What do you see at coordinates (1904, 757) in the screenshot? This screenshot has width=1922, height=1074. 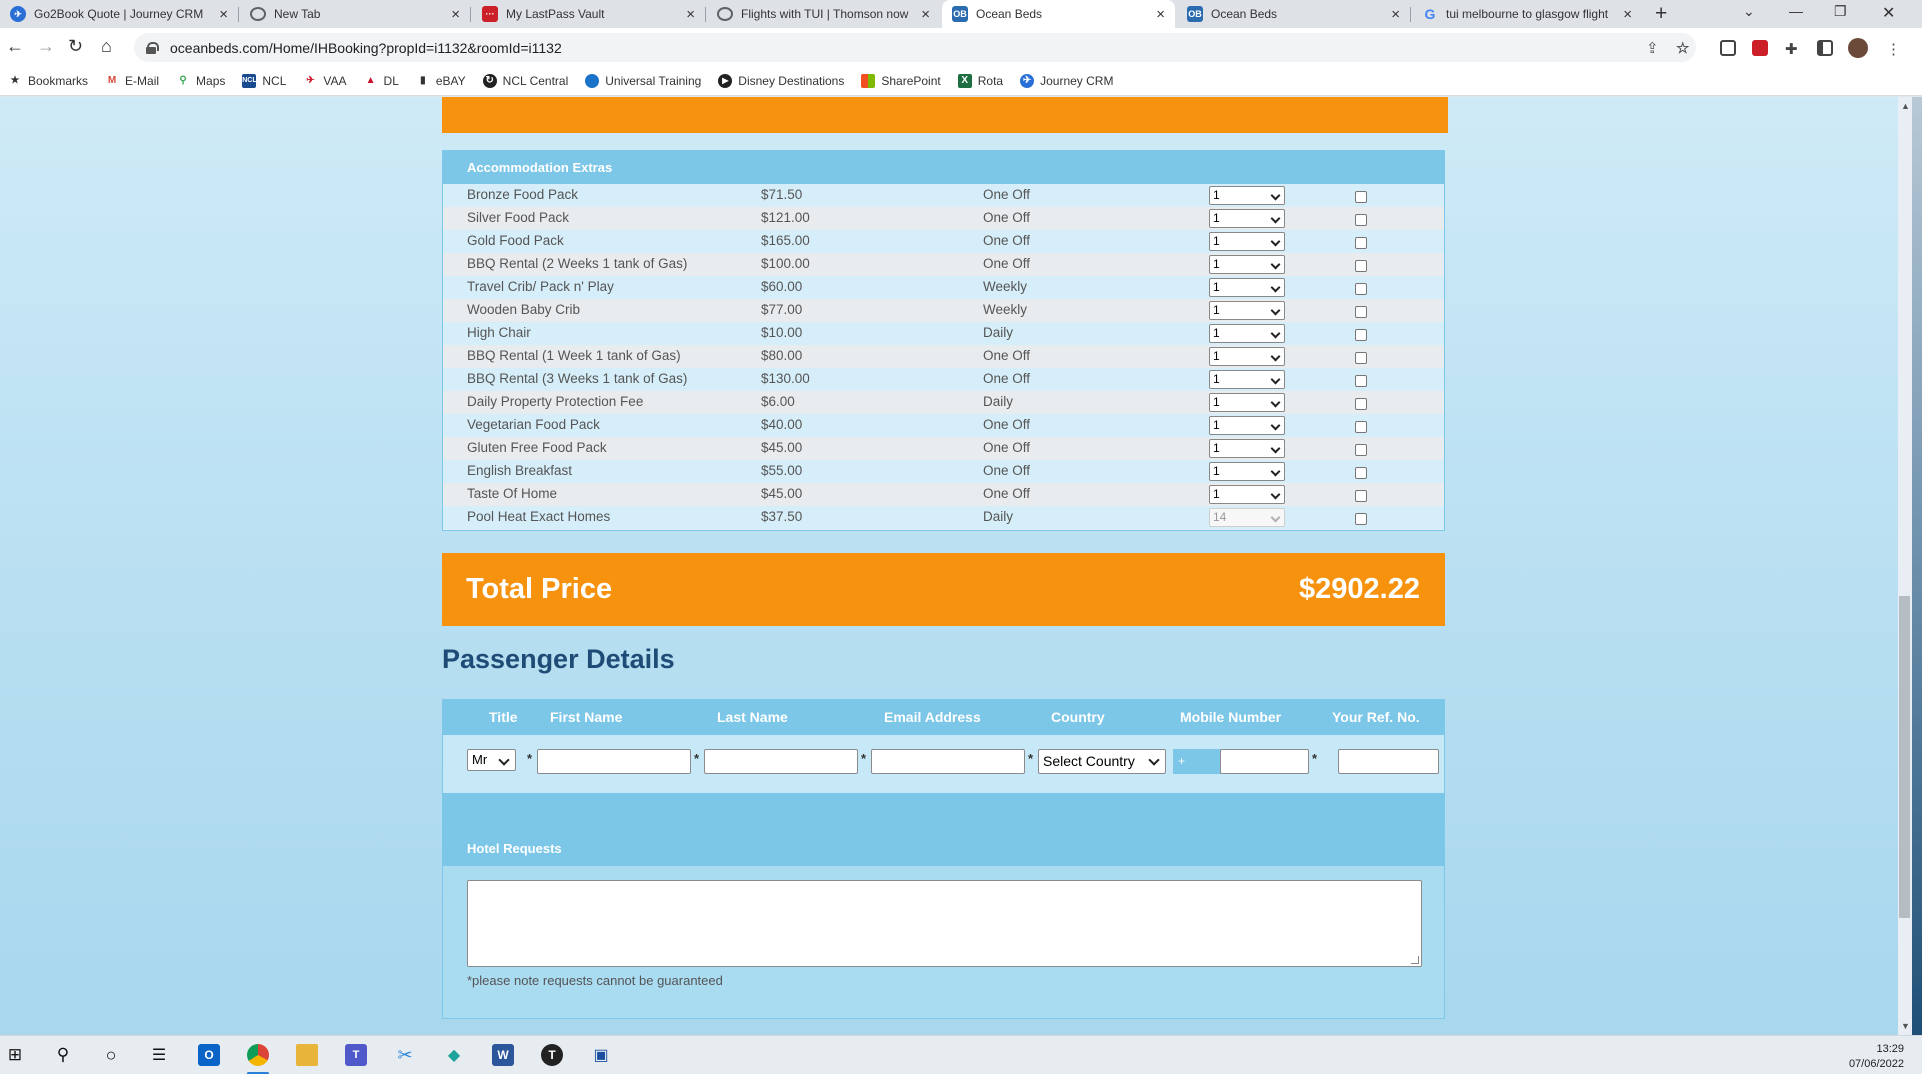 I see `scrollbar-thumb` at bounding box center [1904, 757].